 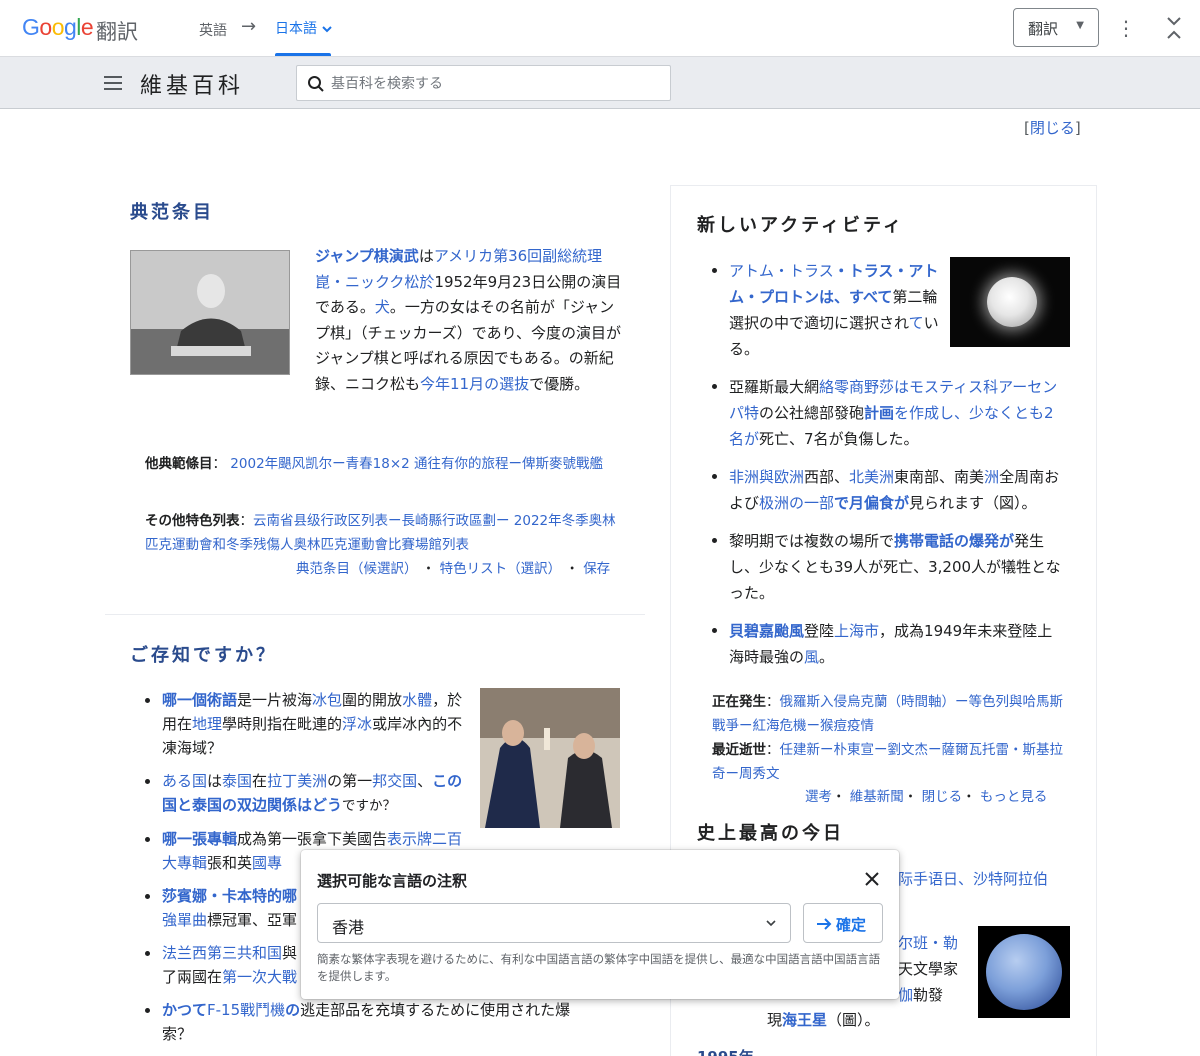 What do you see at coordinates (1052, 127) in the screenshot?
I see `close-link: [閉じる]` at bounding box center [1052, 127].